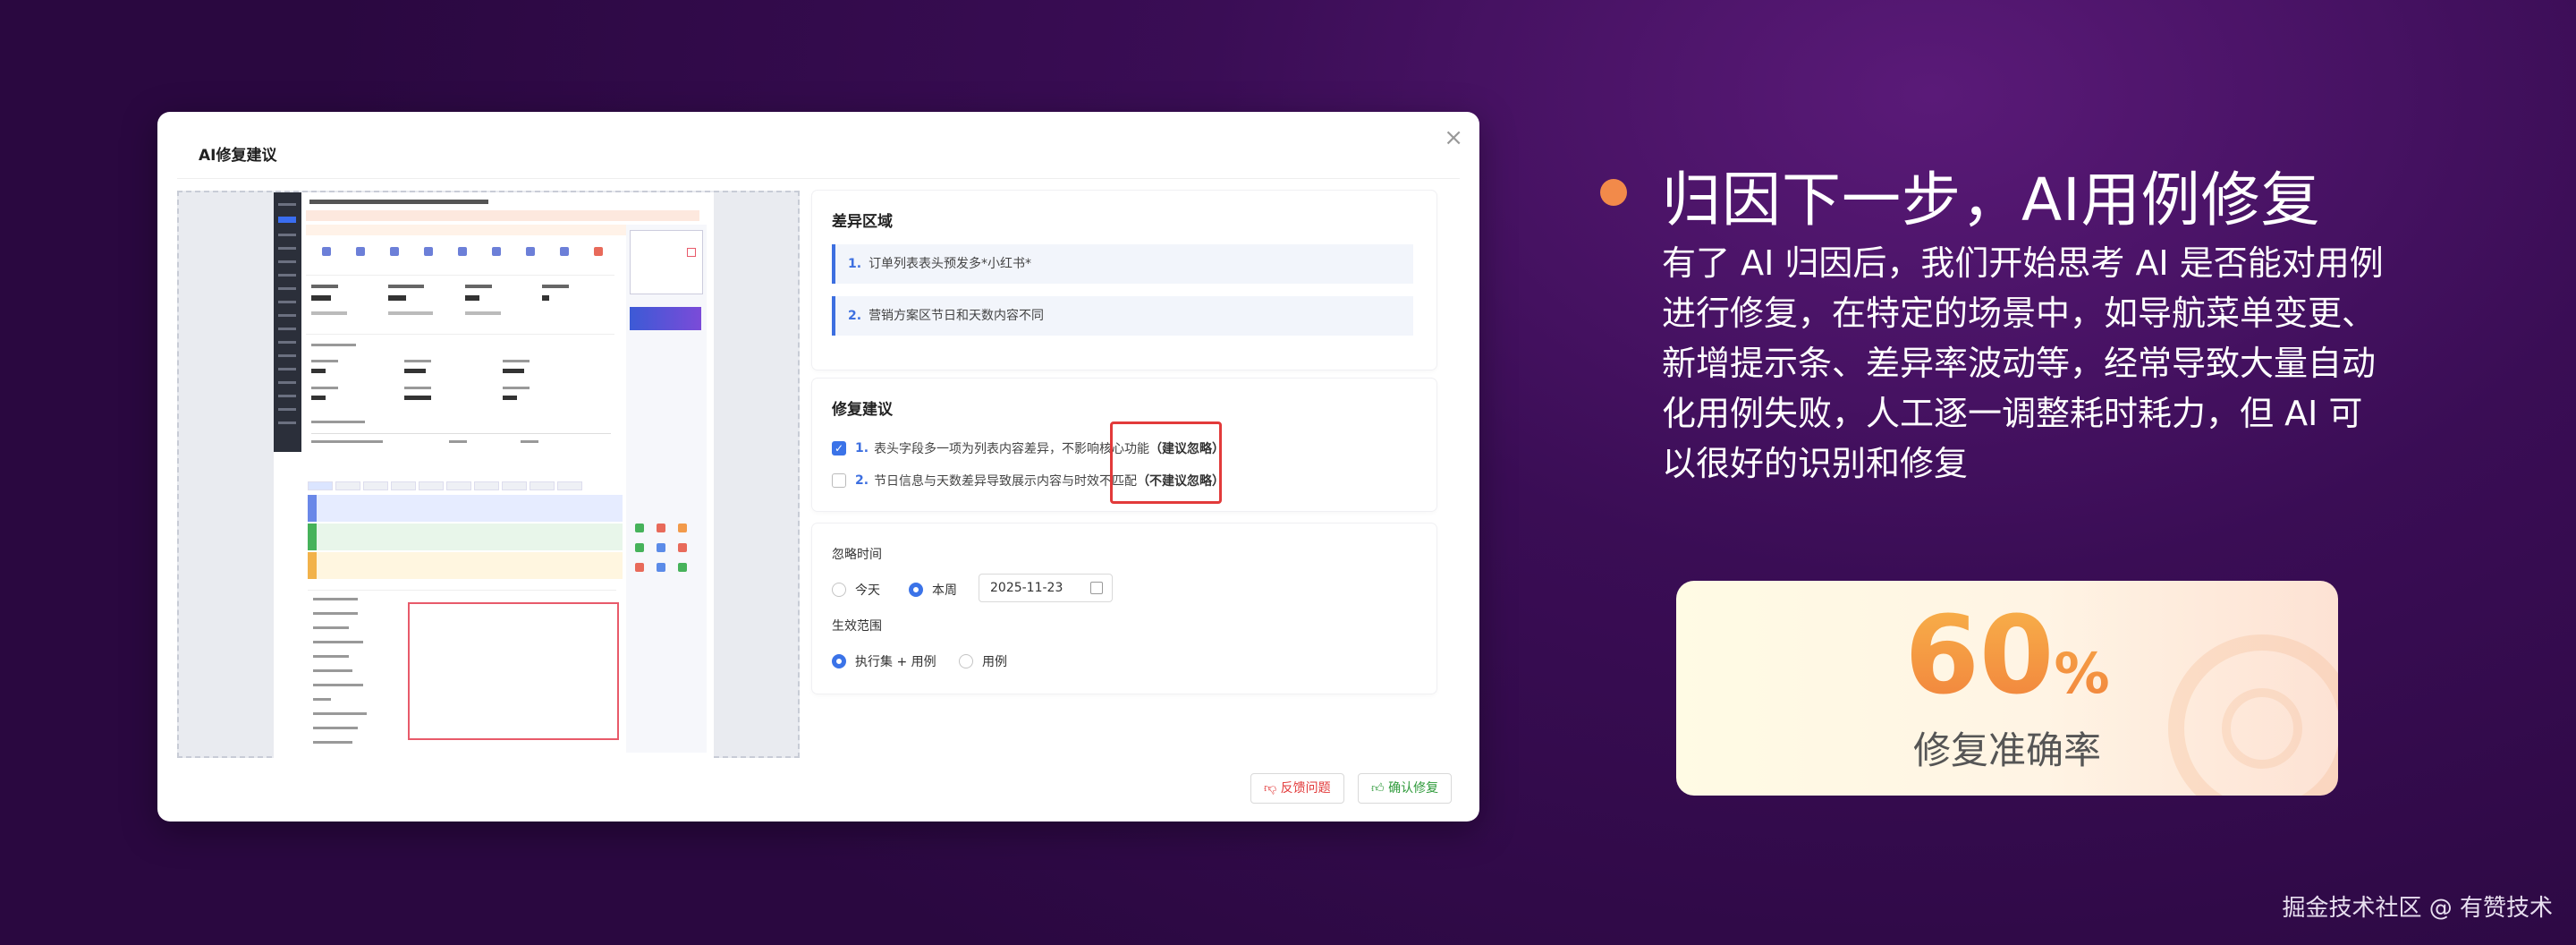 This screenshot has width=2576, height=945. Describe the element at coordinates (460, 303) in the screenshot. I see `thumbnail-stats` at that location.